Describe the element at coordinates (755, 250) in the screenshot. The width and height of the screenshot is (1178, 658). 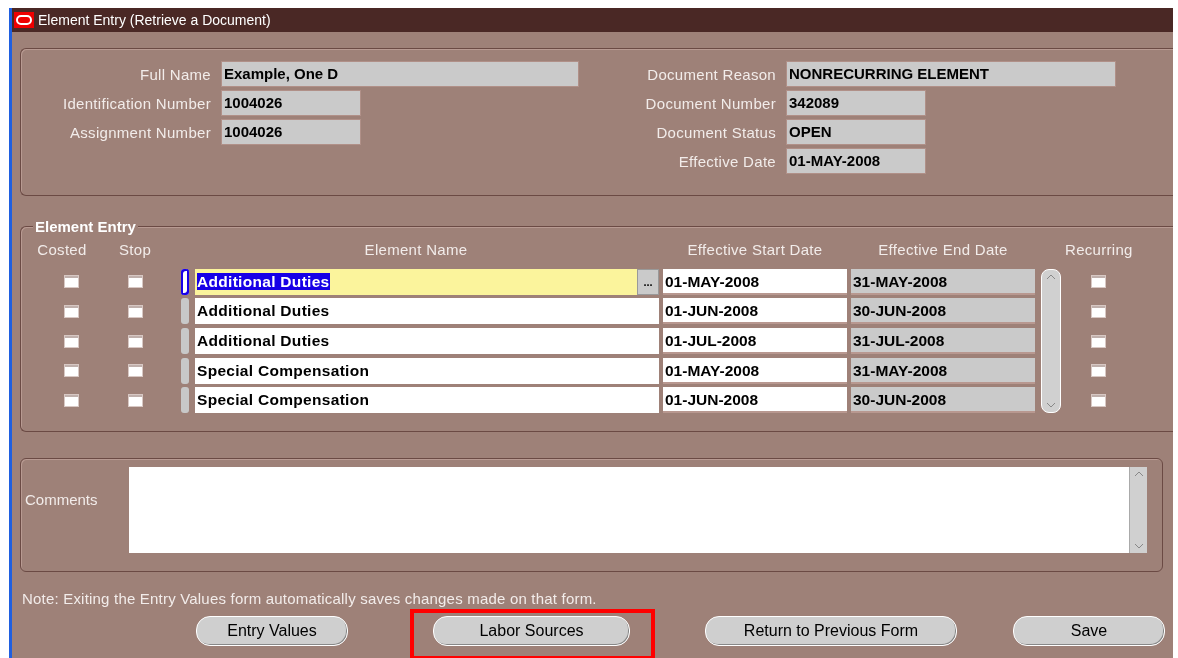
I see `column-header: Effective Start Date` at that location.